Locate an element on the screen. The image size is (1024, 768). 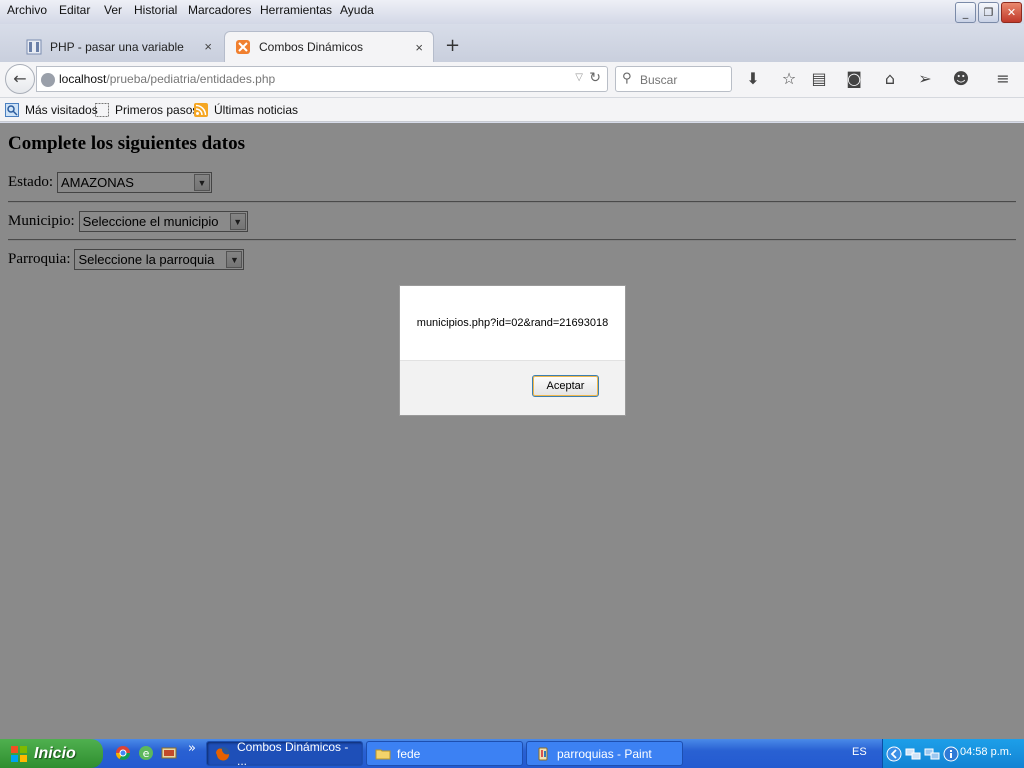
task-paint: parroquias - Paint is located at coordinates (604, 753).